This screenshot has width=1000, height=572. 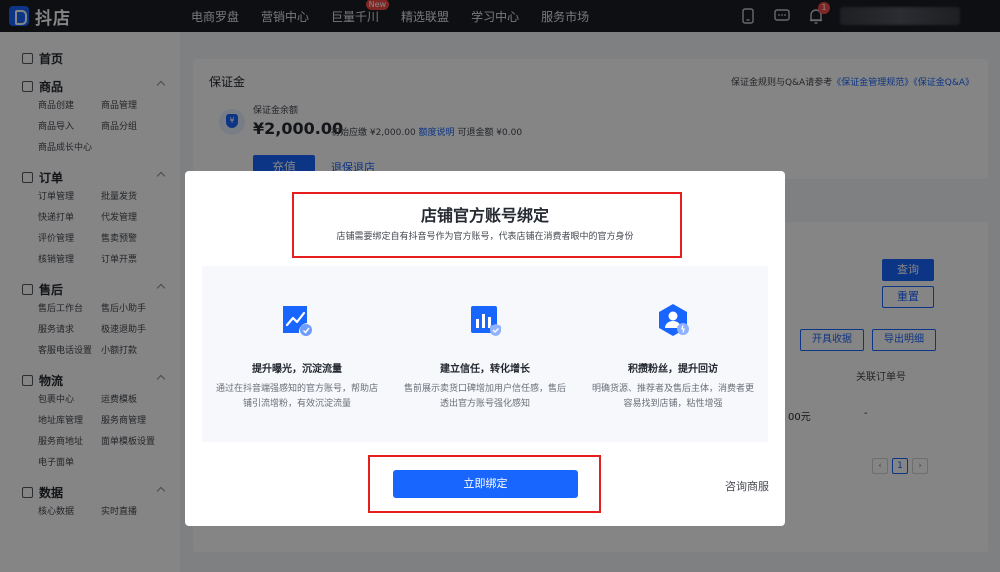 What do you see at coordinates (485, 369) in the screenshot?
I see `feature-title: 建立信任，转化增长` at bounding box center [485, 369].